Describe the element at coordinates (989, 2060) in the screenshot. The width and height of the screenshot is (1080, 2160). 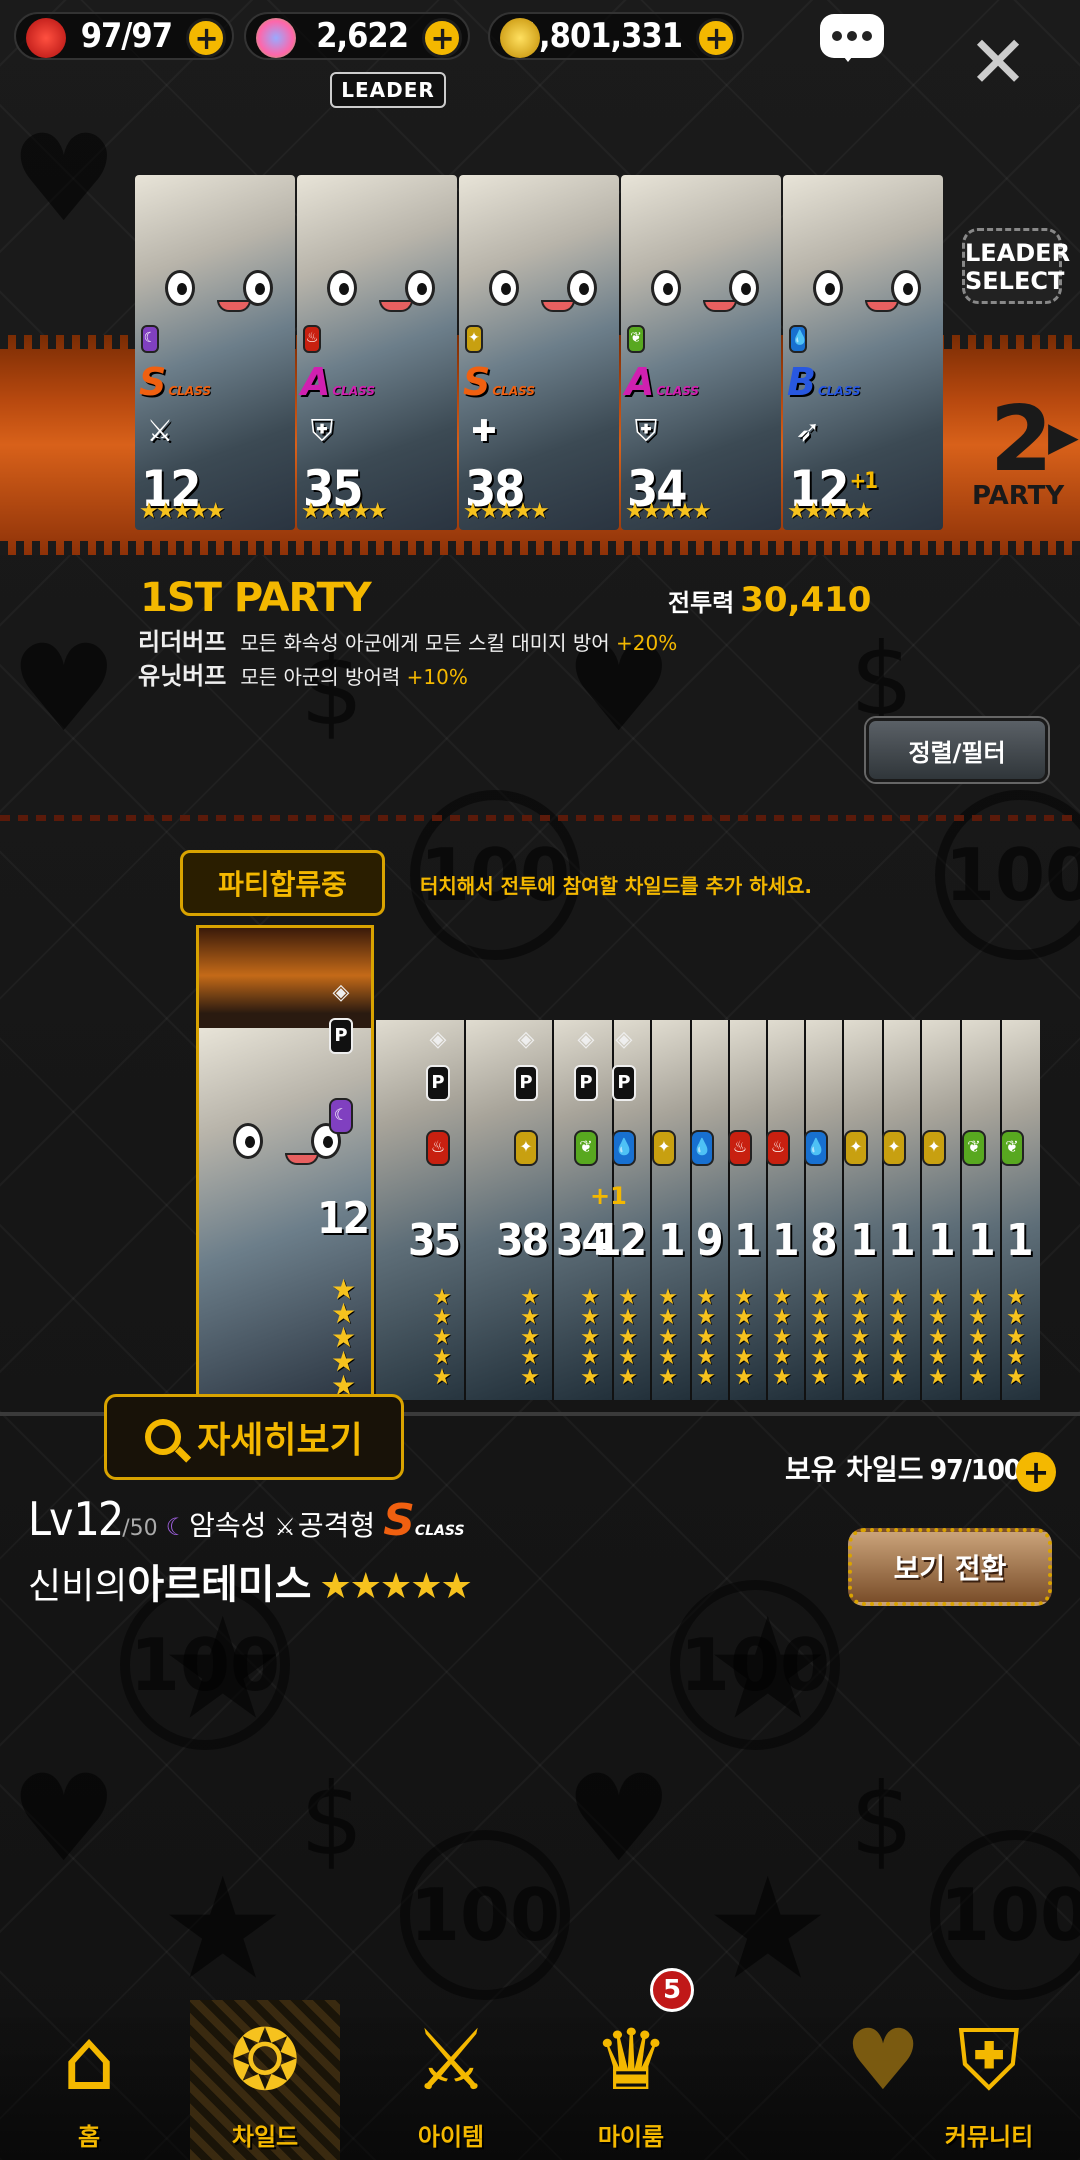
I see `shield-icon: ⛨` at that location.